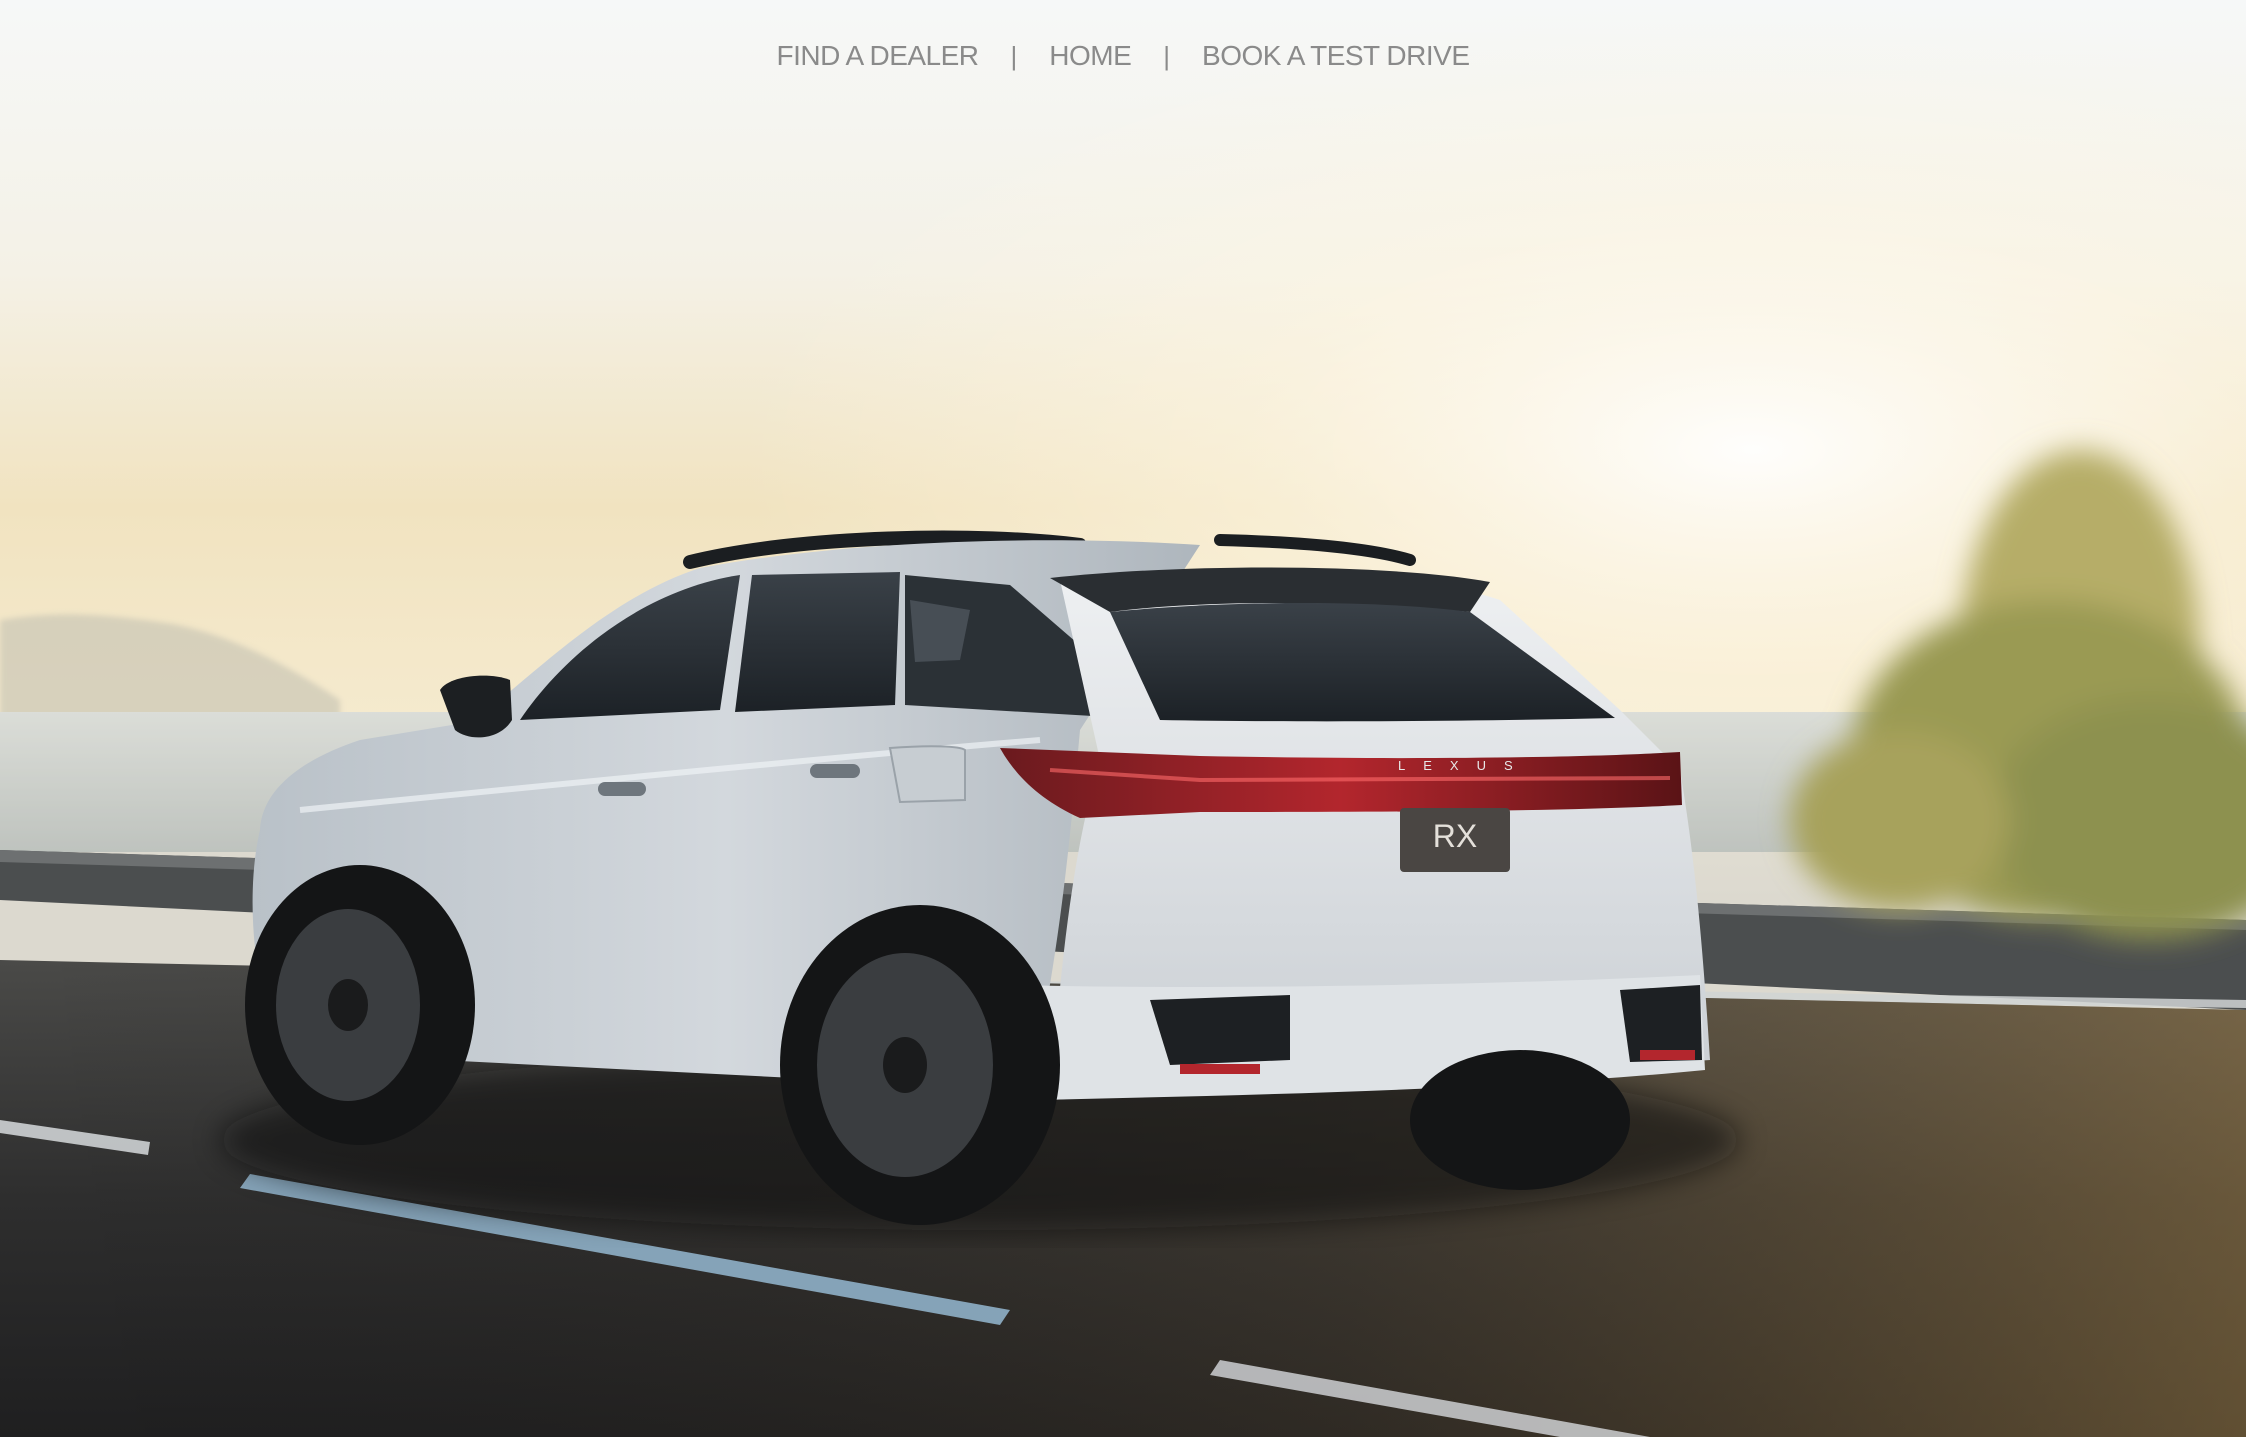 The width and height of the screenshot is (2246, 1437). Describe the element at coordinates (878, 56) in the screenshot. I see `find-a-dealer-link: FIND A DEALER` at that location.